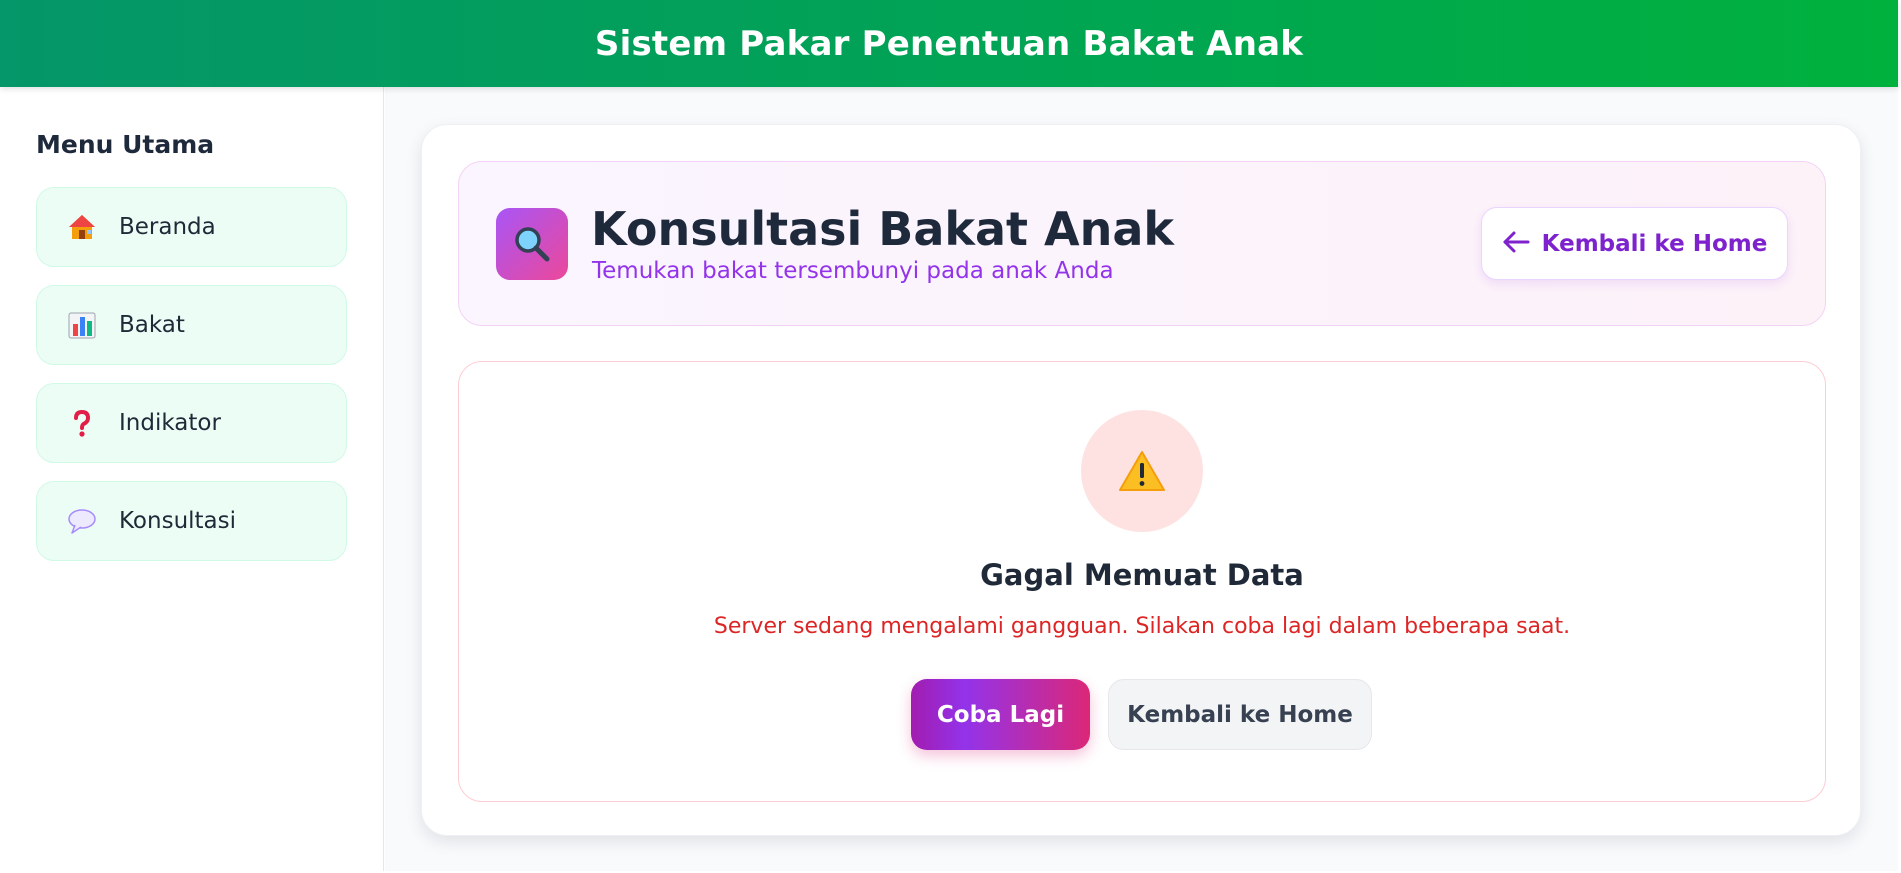 The image size is (1901, 873). I want to click on house-icon, so click(82, 227).